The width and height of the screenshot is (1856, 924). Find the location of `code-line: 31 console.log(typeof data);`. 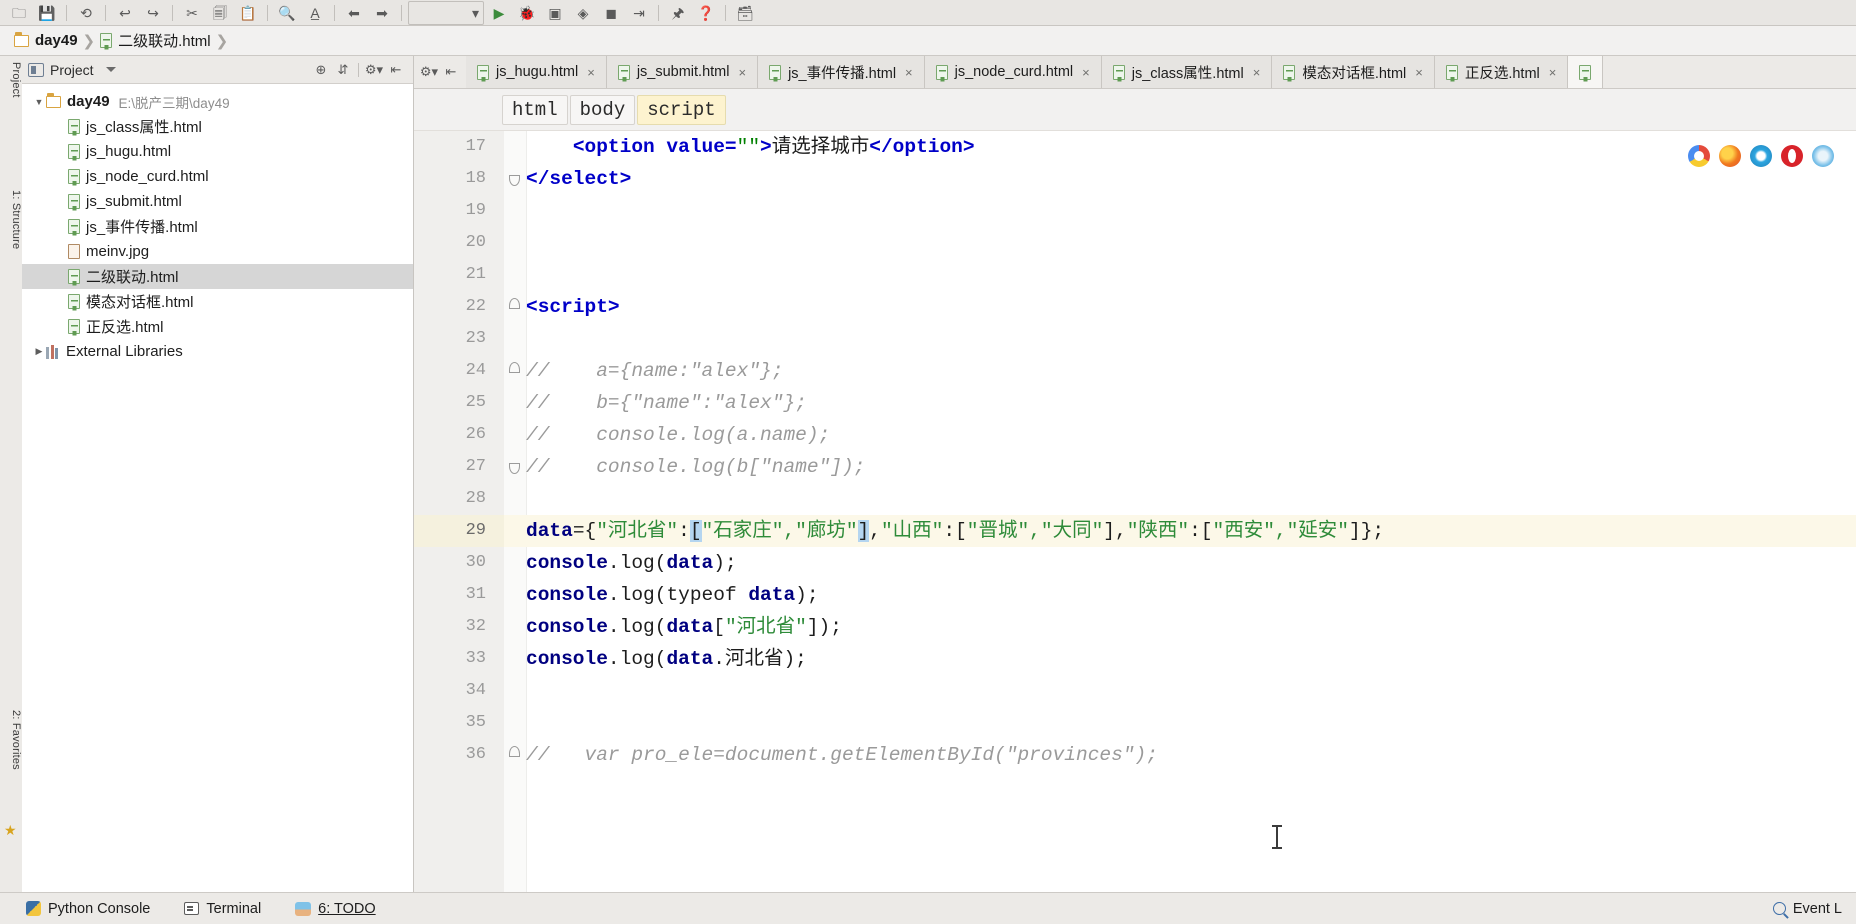

code-line: 31 console.log(typeof data); is located at coordinates (1135, 595).